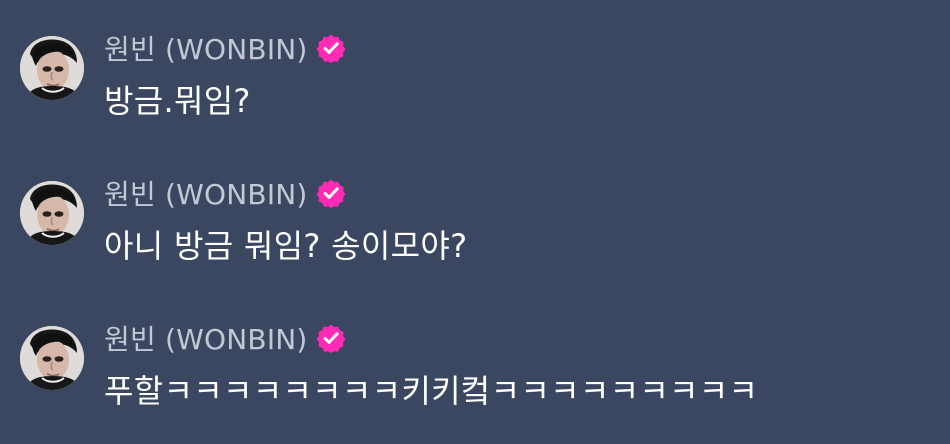 Image resolution: width=950 pixels, height=444 pixels. I want to click on message-text: 방금.뭐임?, so click(177, 101).